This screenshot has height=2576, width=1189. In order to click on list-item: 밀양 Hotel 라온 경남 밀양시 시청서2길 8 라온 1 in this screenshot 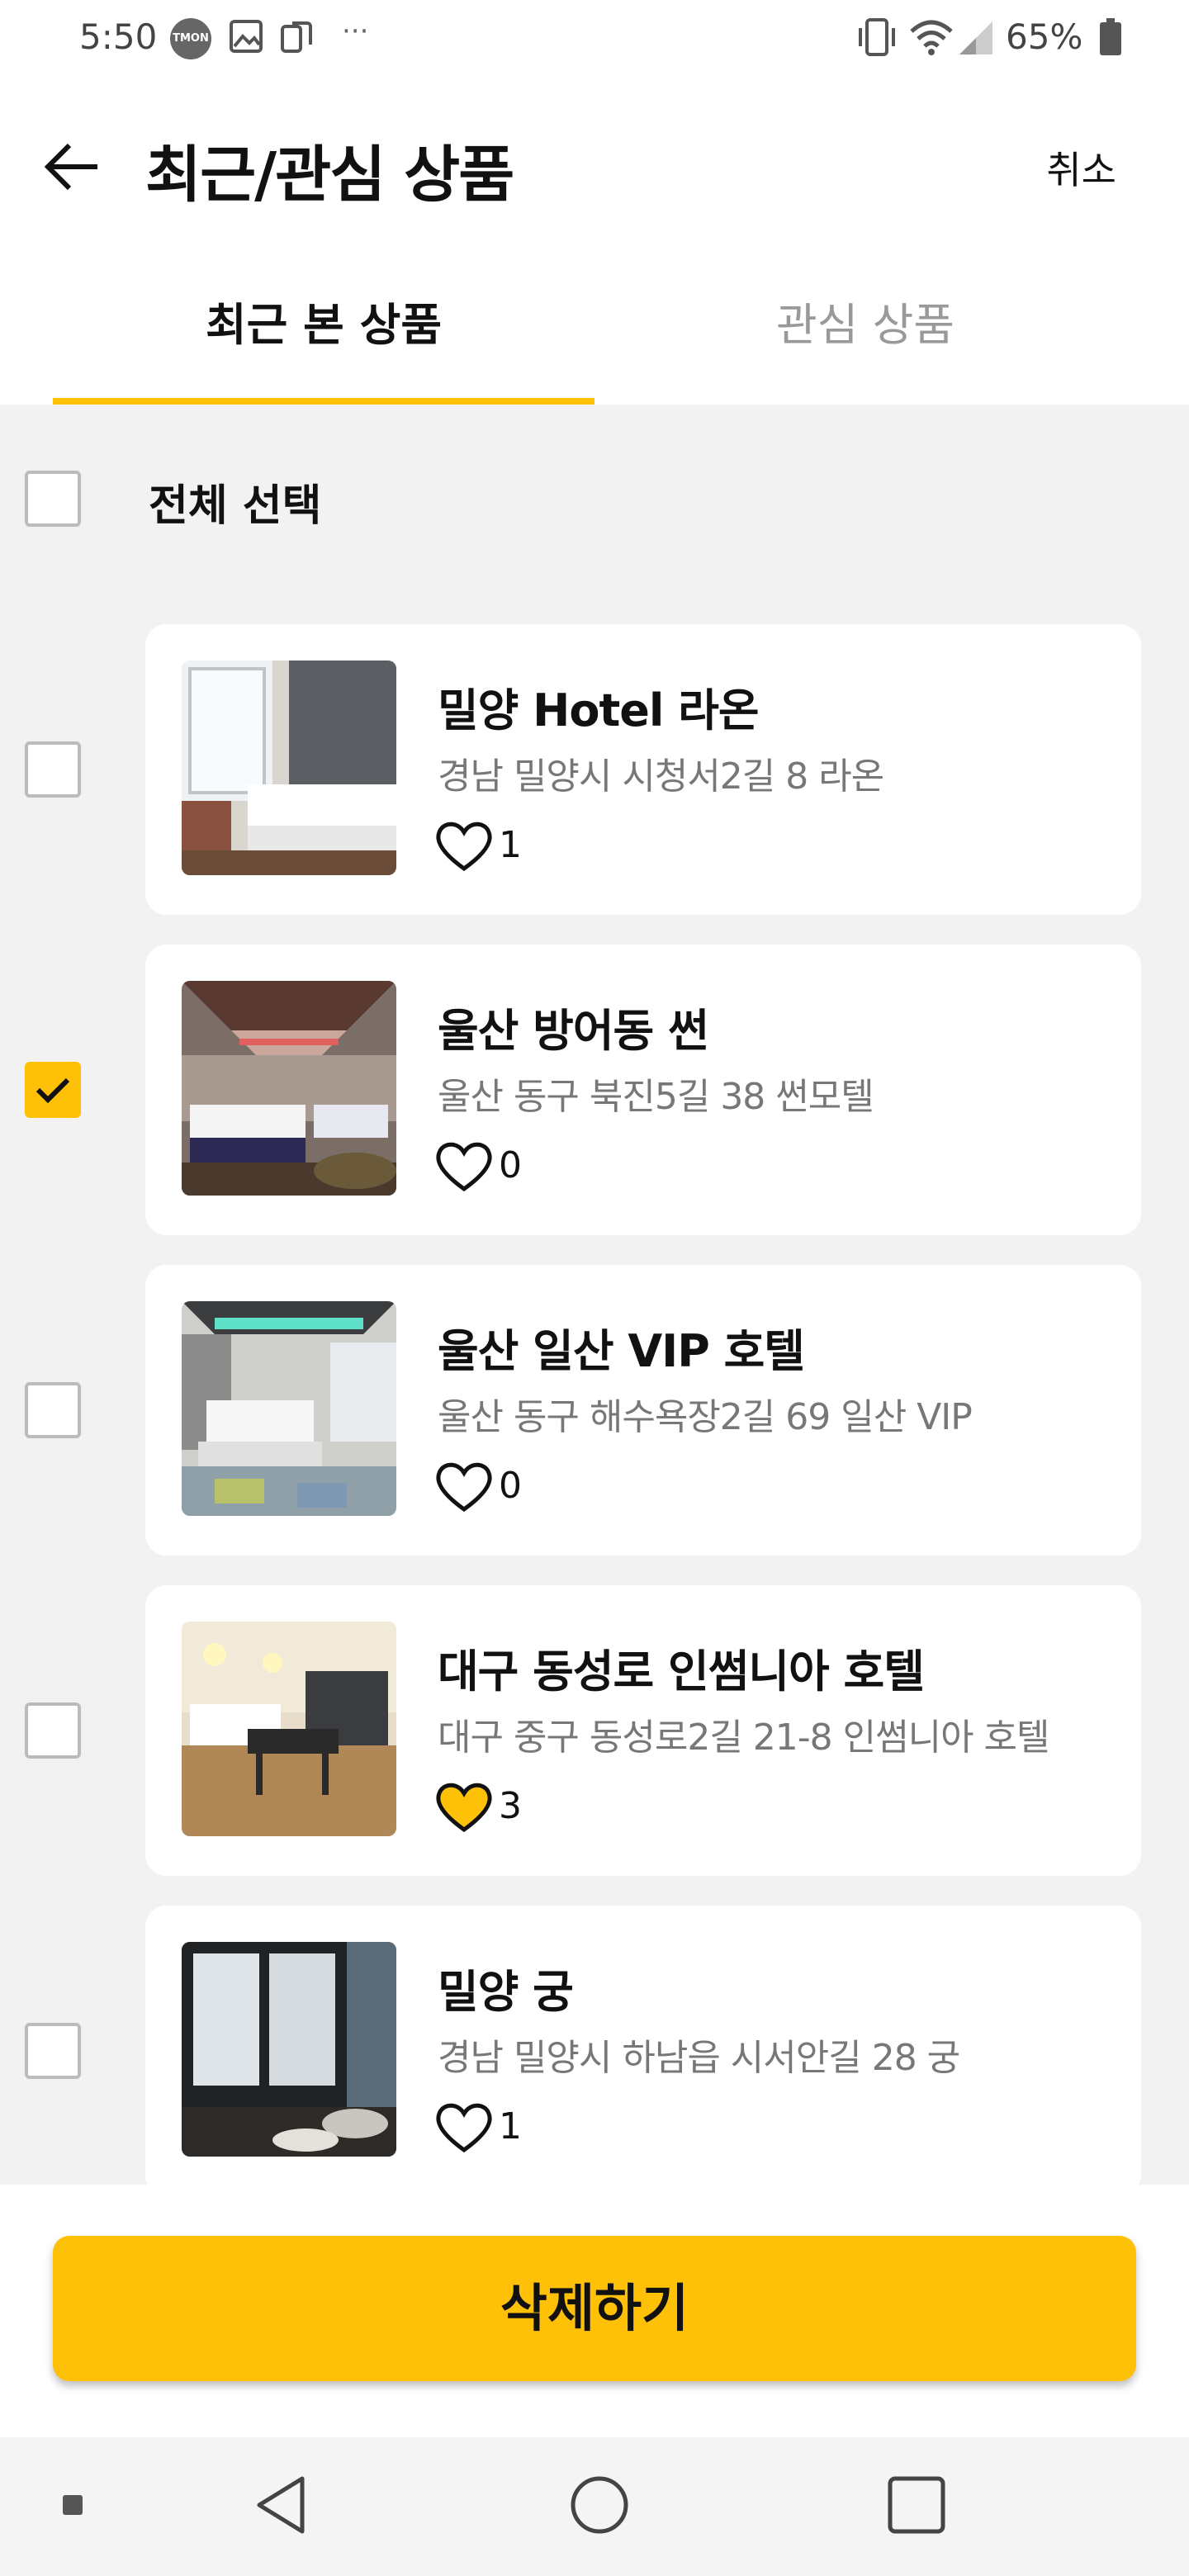, I will do `click(594, 769)`.